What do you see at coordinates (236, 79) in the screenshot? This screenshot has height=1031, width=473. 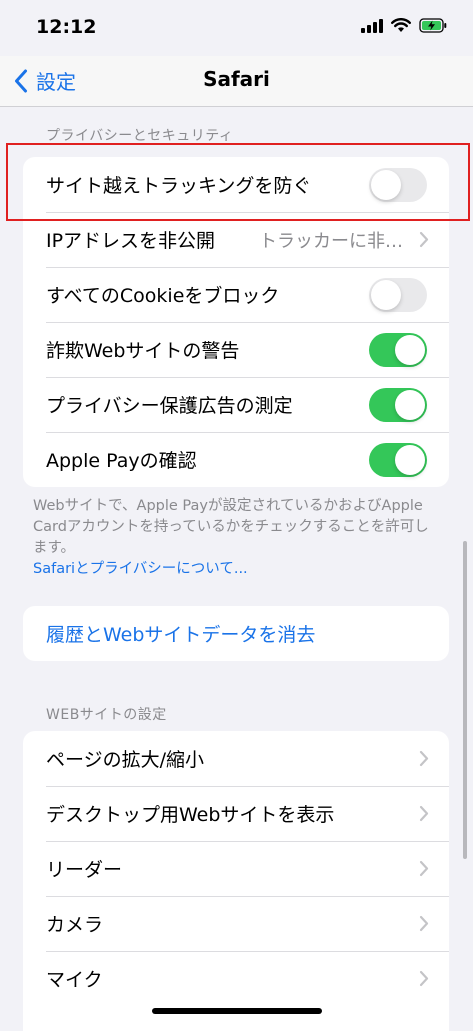 I see `page-title: Safari` at bounding box center [236, 79].